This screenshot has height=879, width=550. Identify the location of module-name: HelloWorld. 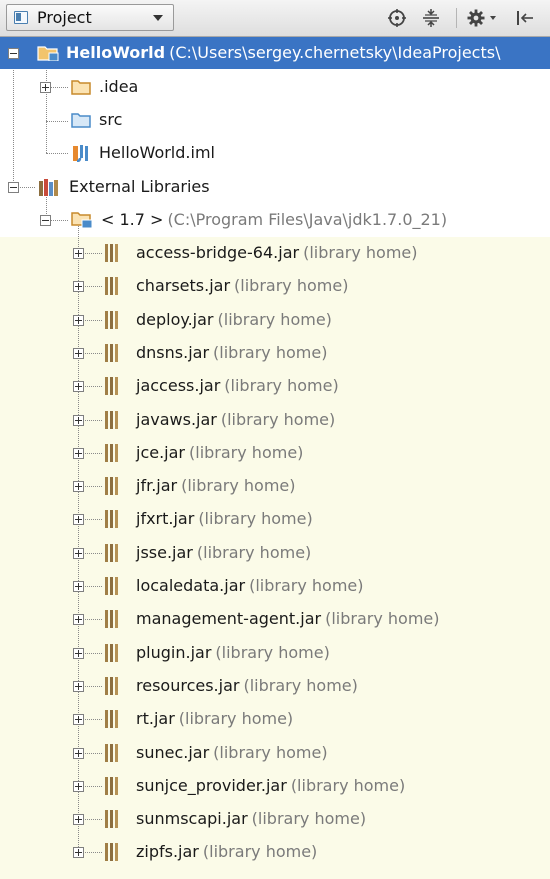
(116, 52).